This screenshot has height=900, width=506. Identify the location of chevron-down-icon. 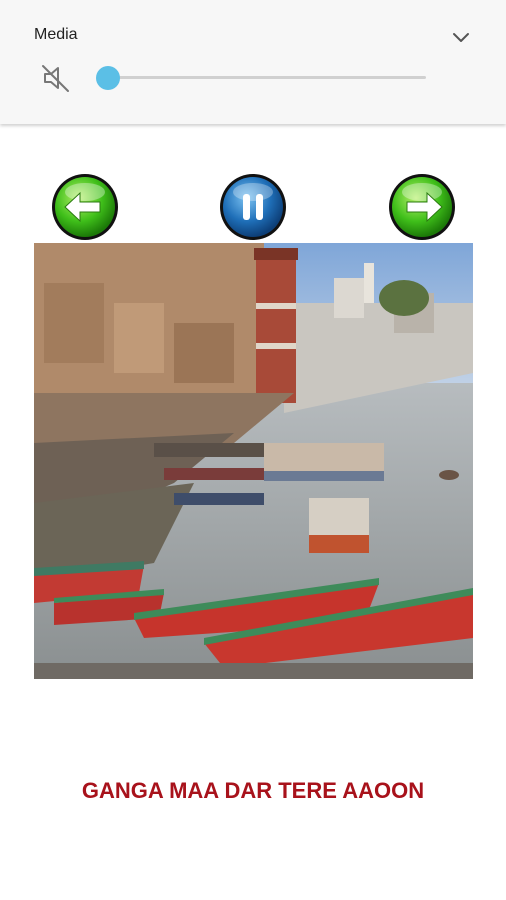
(461, 37).